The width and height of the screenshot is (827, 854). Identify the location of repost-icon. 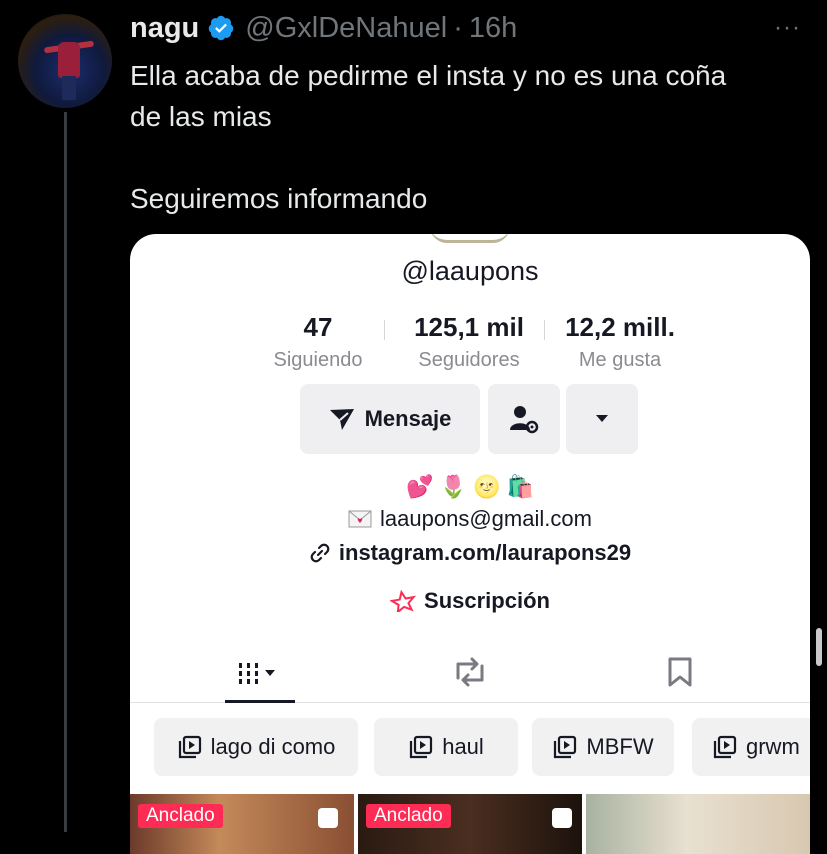
(470, 672).